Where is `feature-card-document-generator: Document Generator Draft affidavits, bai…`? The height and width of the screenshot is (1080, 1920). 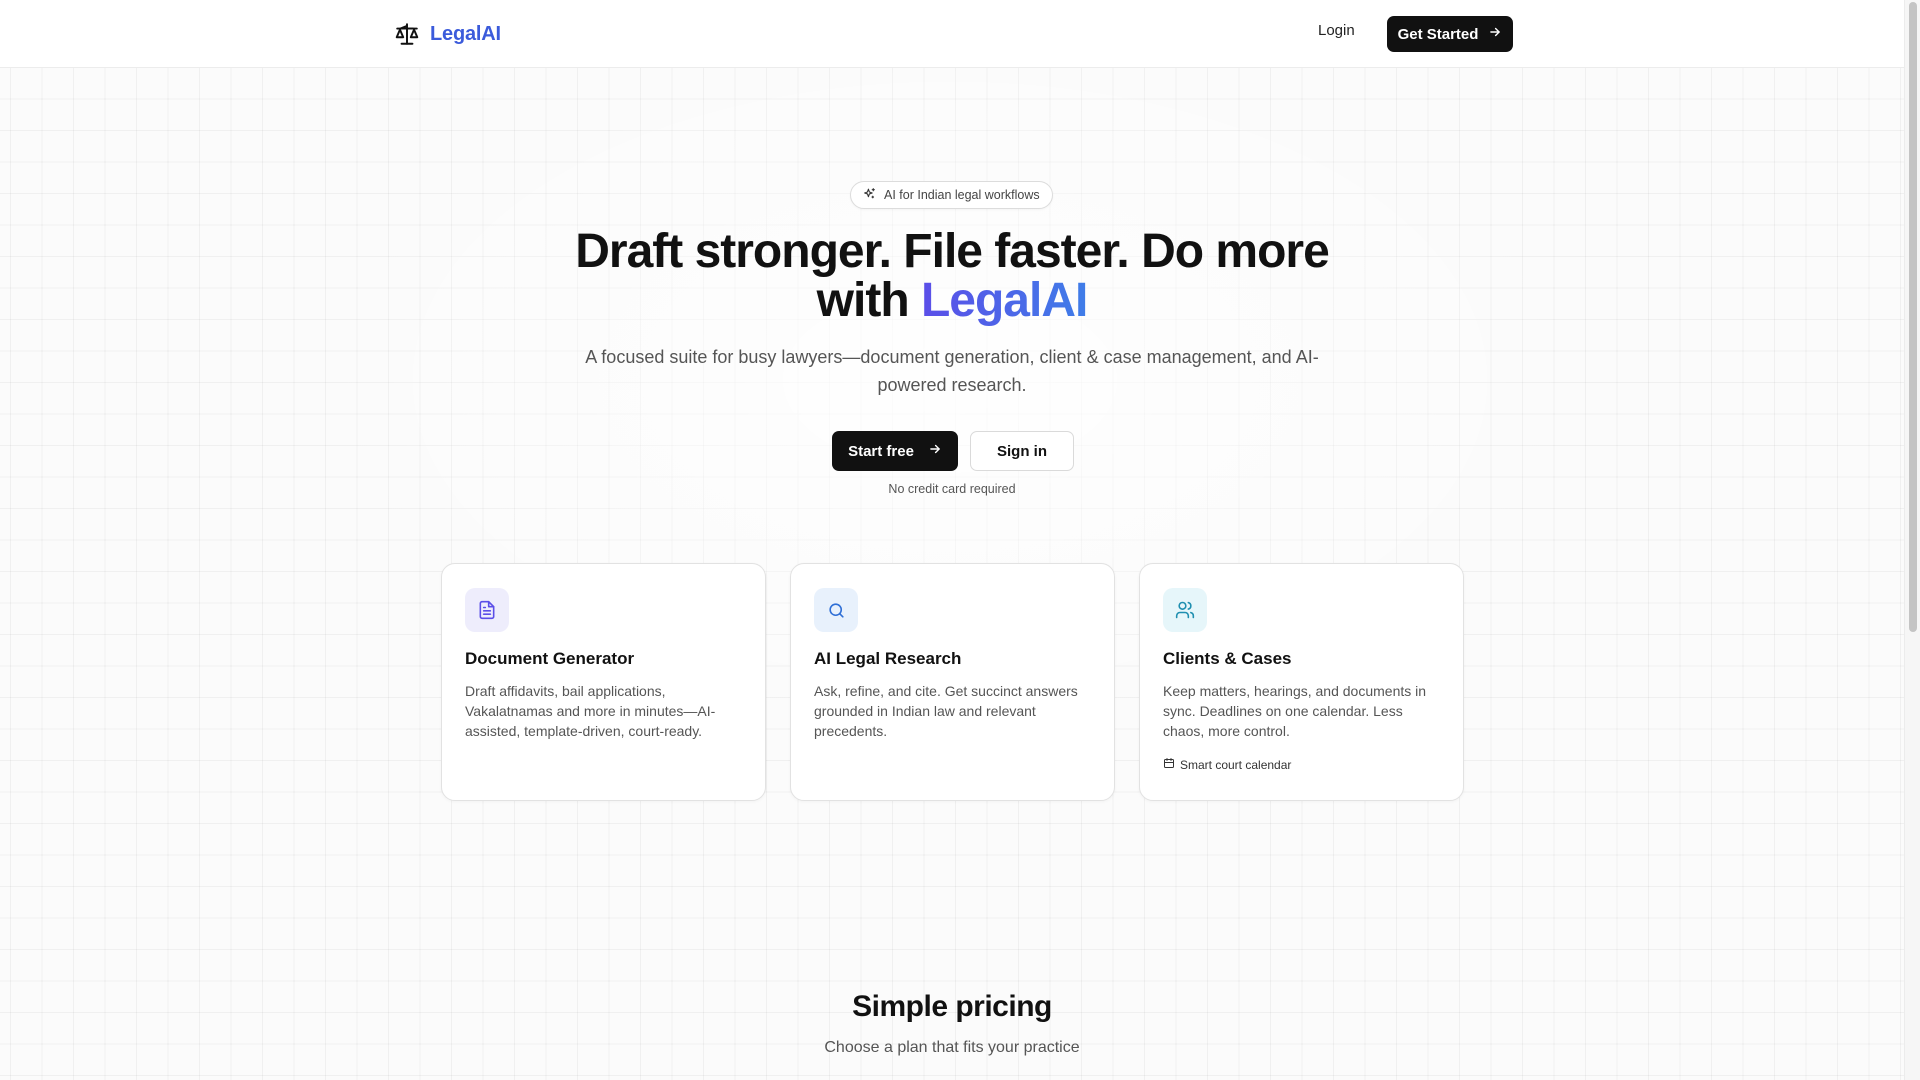 feature-card-document-generator: Document Generator Draft affidavits, bai… is located at coordinates (603, 682).